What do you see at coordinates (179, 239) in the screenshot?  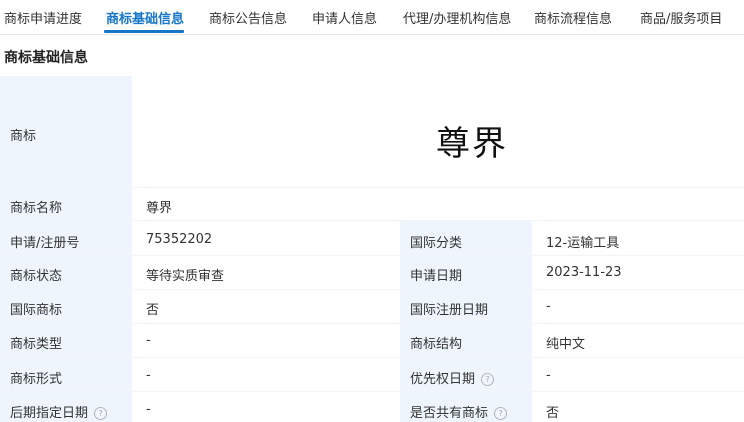 I see `registration-number-value: 75352202` at bounding box center [179, 239].